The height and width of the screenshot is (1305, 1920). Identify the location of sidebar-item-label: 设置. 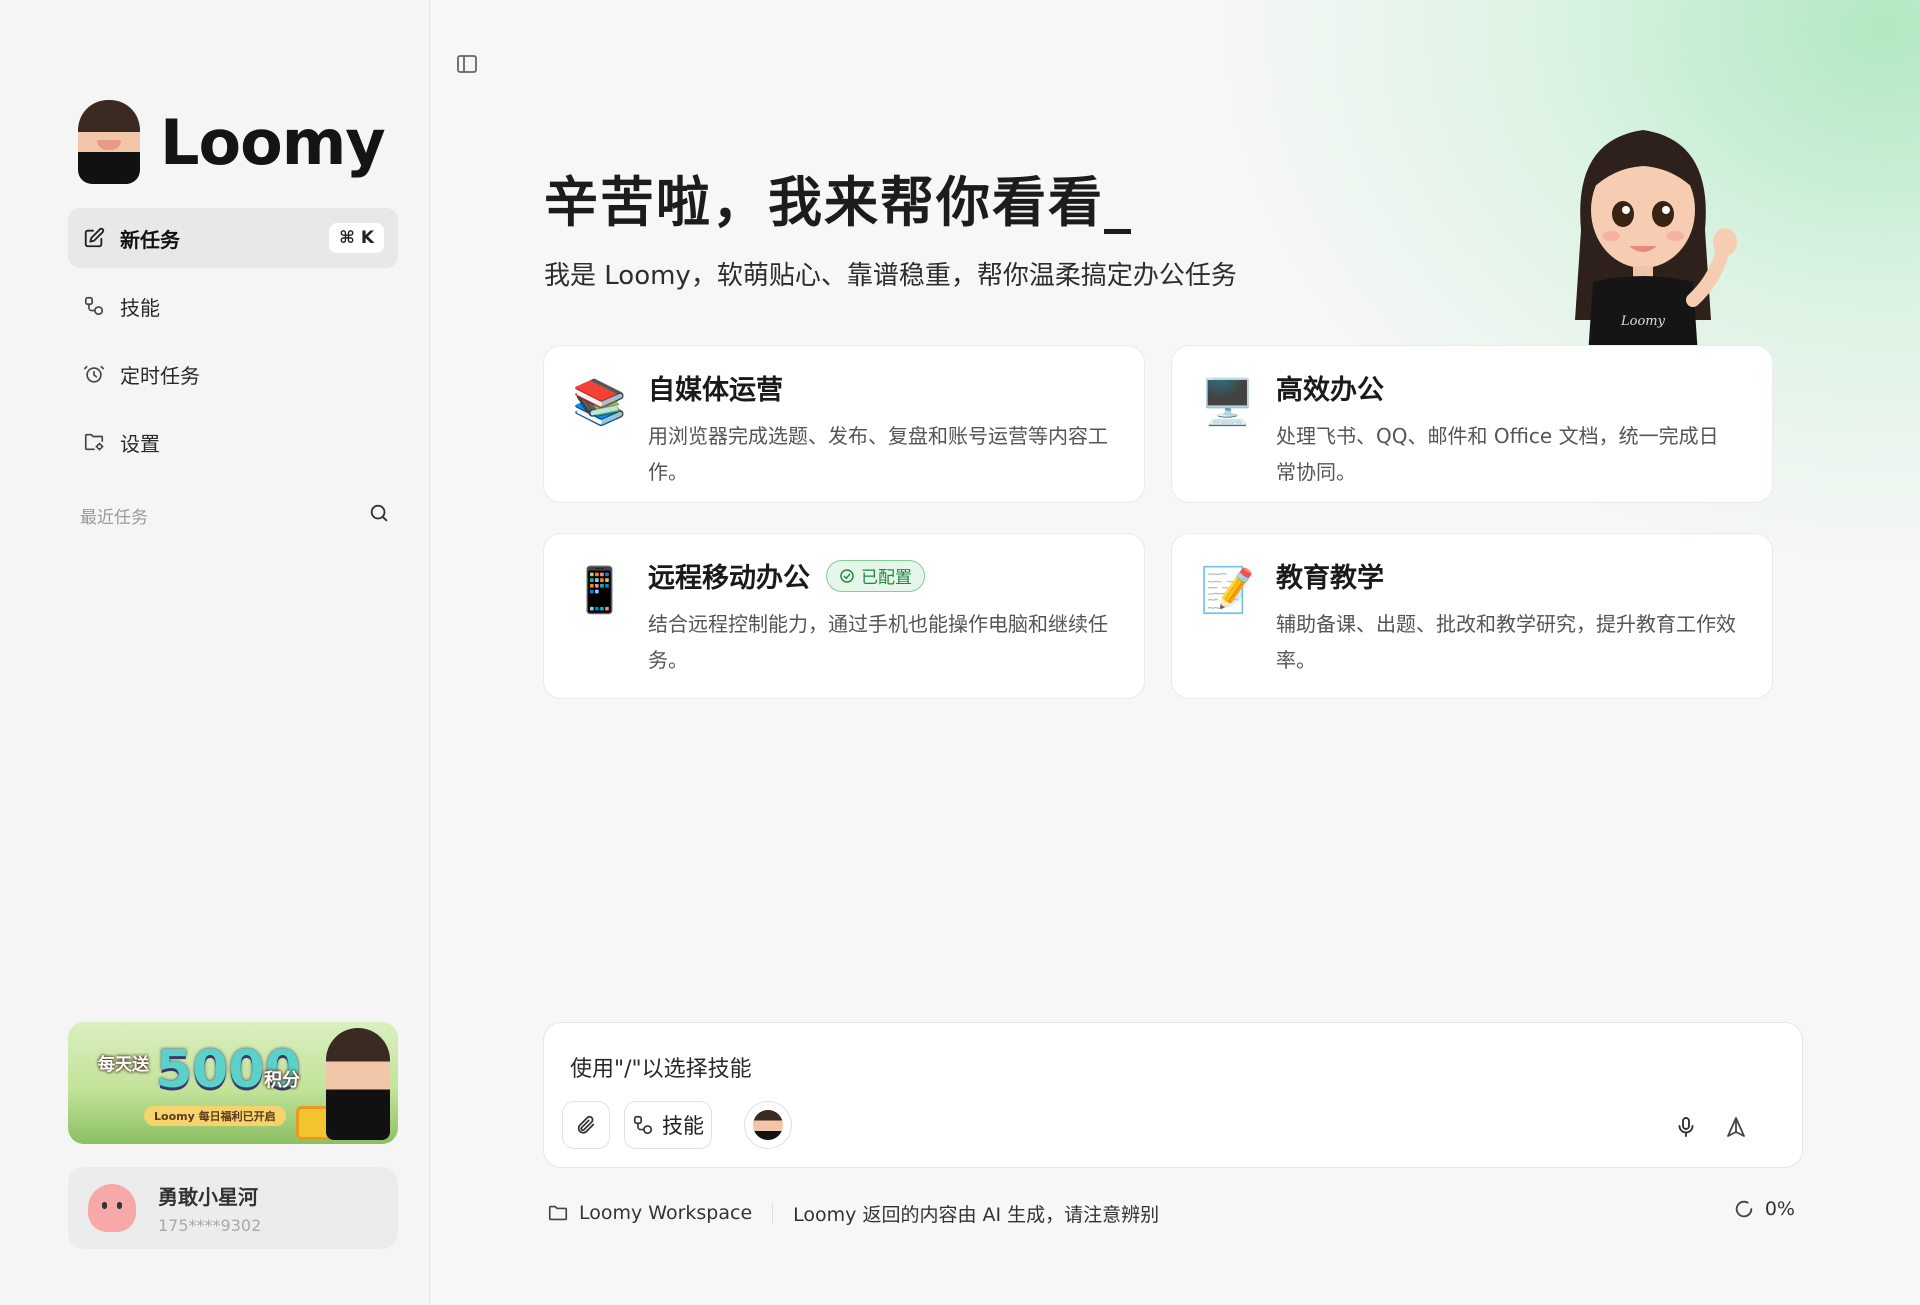
(140, 443).